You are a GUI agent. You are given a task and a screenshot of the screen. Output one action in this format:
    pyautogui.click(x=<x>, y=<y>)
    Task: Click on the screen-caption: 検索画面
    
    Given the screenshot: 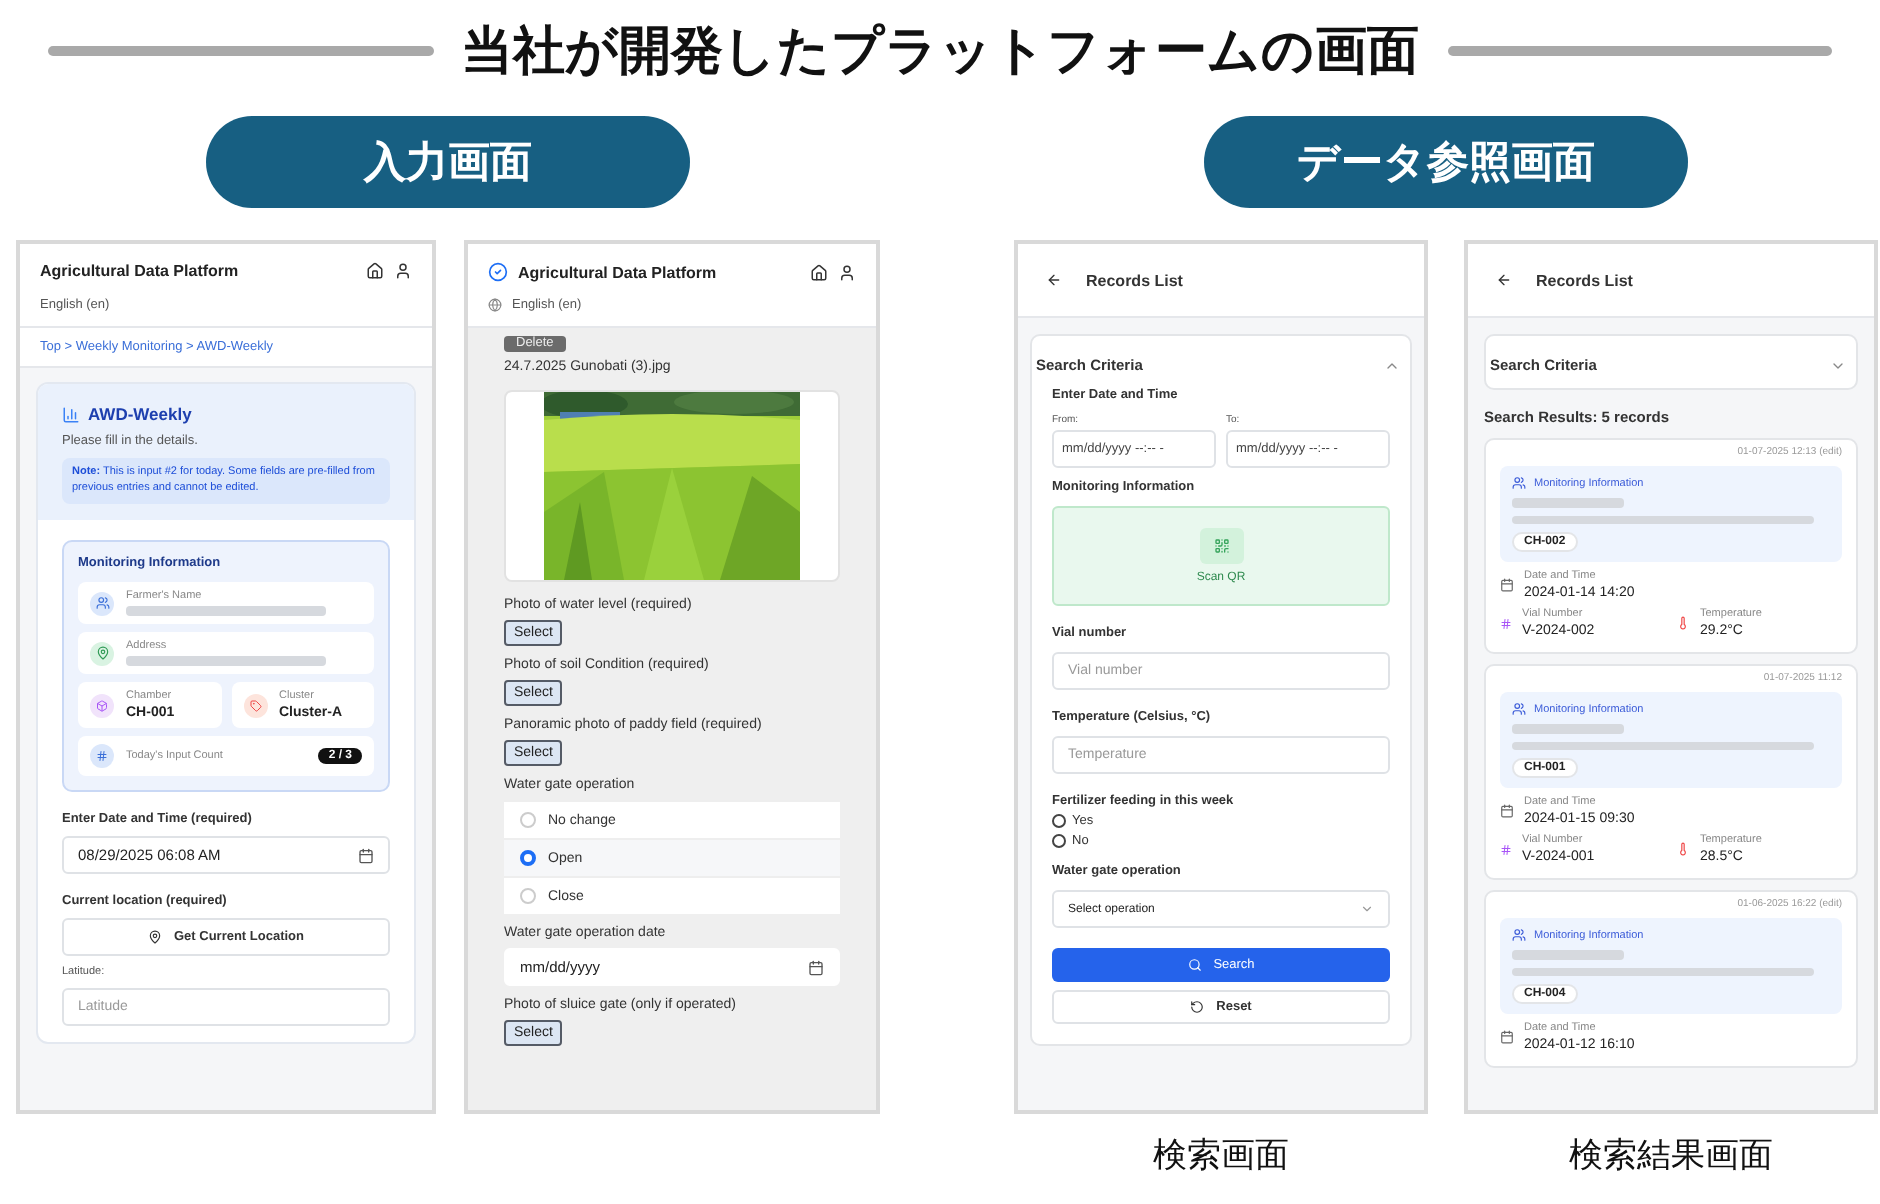 What is the action you would take?
    pyautogui.click(x=1221, y=1155)
    